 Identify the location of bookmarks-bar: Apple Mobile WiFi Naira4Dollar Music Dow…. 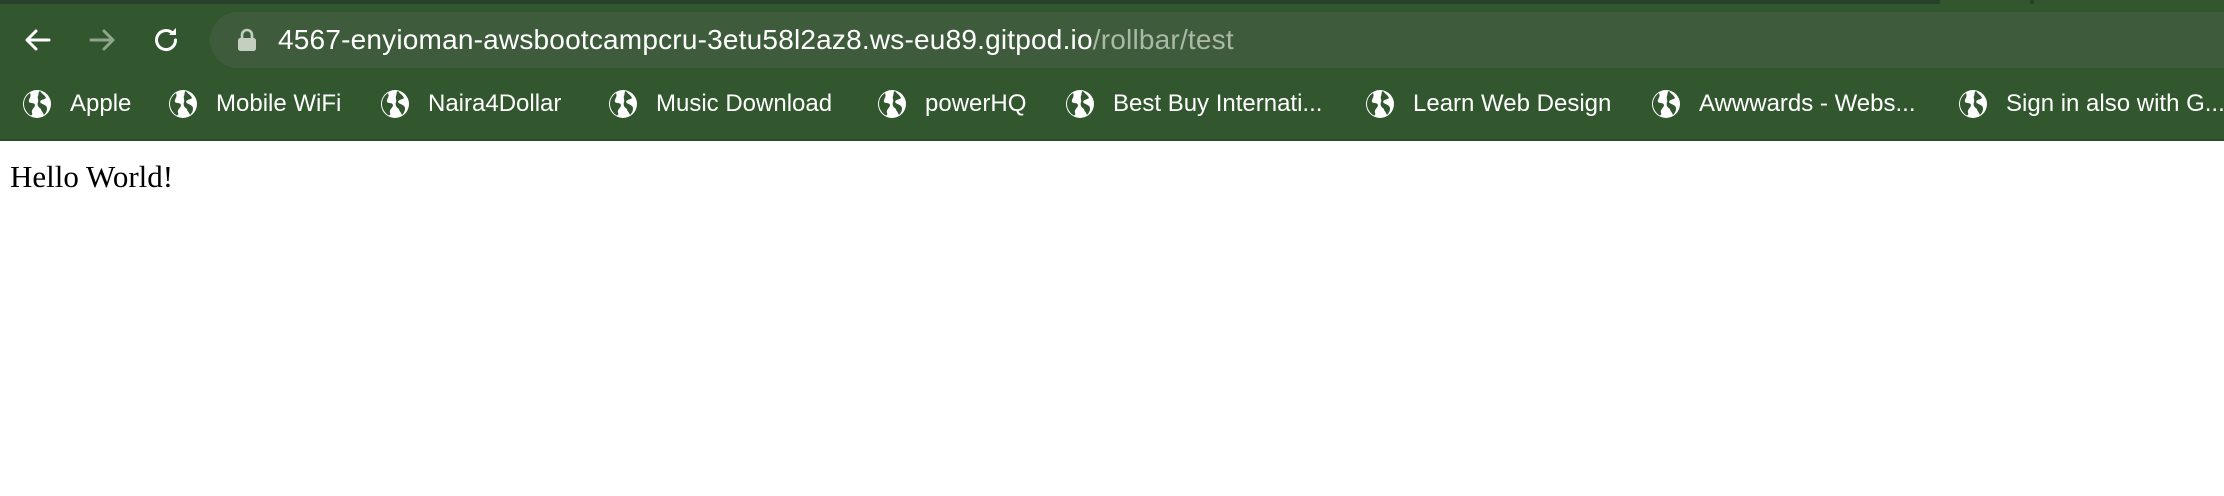
(1112, 104).